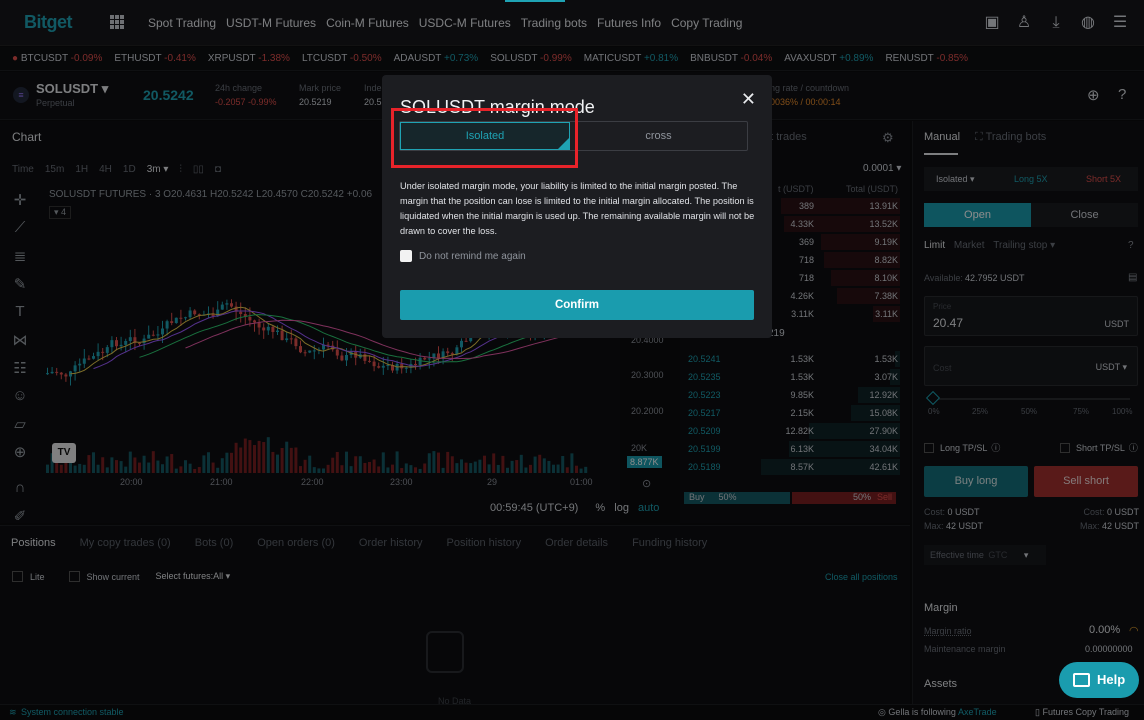 This screenshot has width=1144, height=720. What do you see at coordinates (748, 99) in the screenshot?
I see `close-icon: ✕` at bounding box center [748, 99].